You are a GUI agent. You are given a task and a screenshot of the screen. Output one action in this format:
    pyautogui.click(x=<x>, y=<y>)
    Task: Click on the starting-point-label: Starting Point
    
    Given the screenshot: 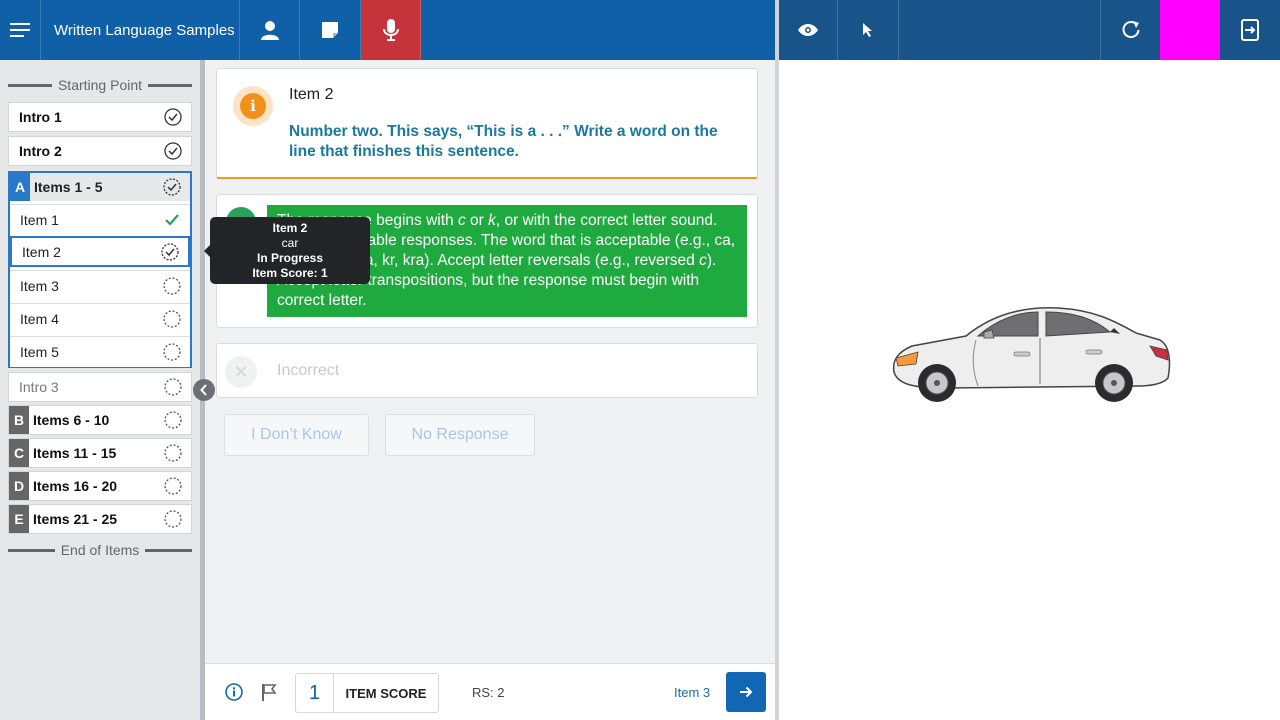 What is the action you would take?
    pyautogui.click(x=100, y=85)
    